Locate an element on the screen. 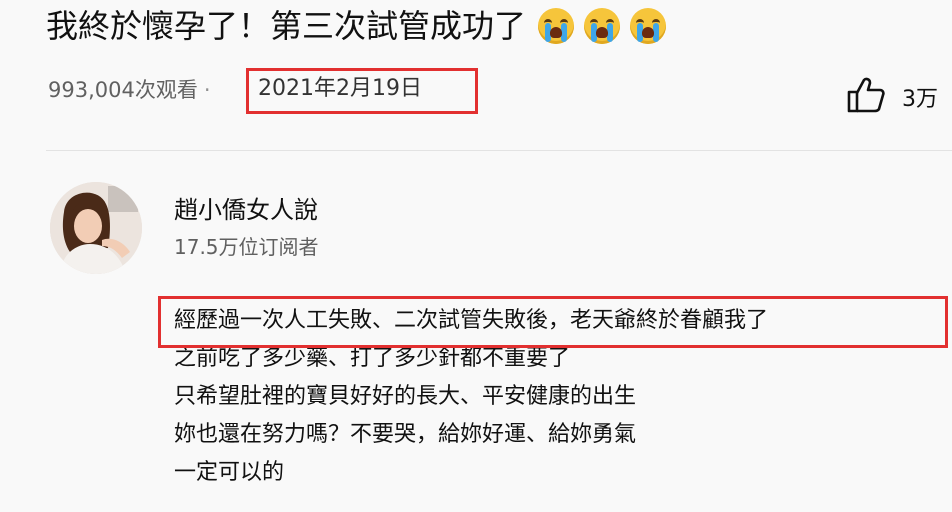  video-title: 我終於懷孕了！第三次試管成功了 is located at coordinates (356, 26).